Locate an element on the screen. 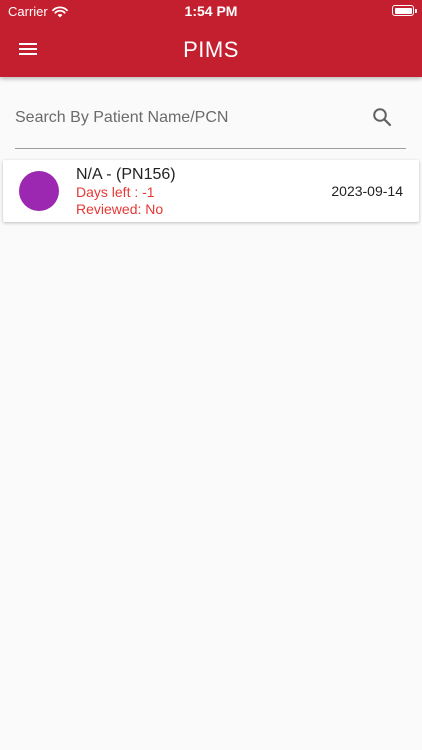 Image resolution: width=422 pixels, height=750 pixels. app-header: Carrier 1:54 PM PIMS is located at coordinates (211, 38).